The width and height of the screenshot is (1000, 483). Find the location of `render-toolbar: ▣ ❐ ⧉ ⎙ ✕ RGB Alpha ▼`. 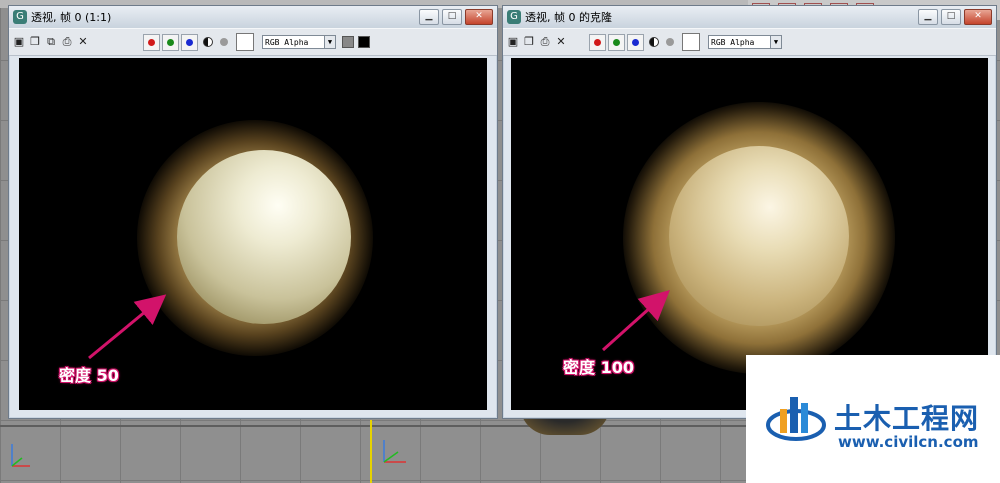

render-toolbar: ▣ ❐ ⧉ ⎙ ✕ RGB Alpha ▼ is located at coordinates (253, 42).